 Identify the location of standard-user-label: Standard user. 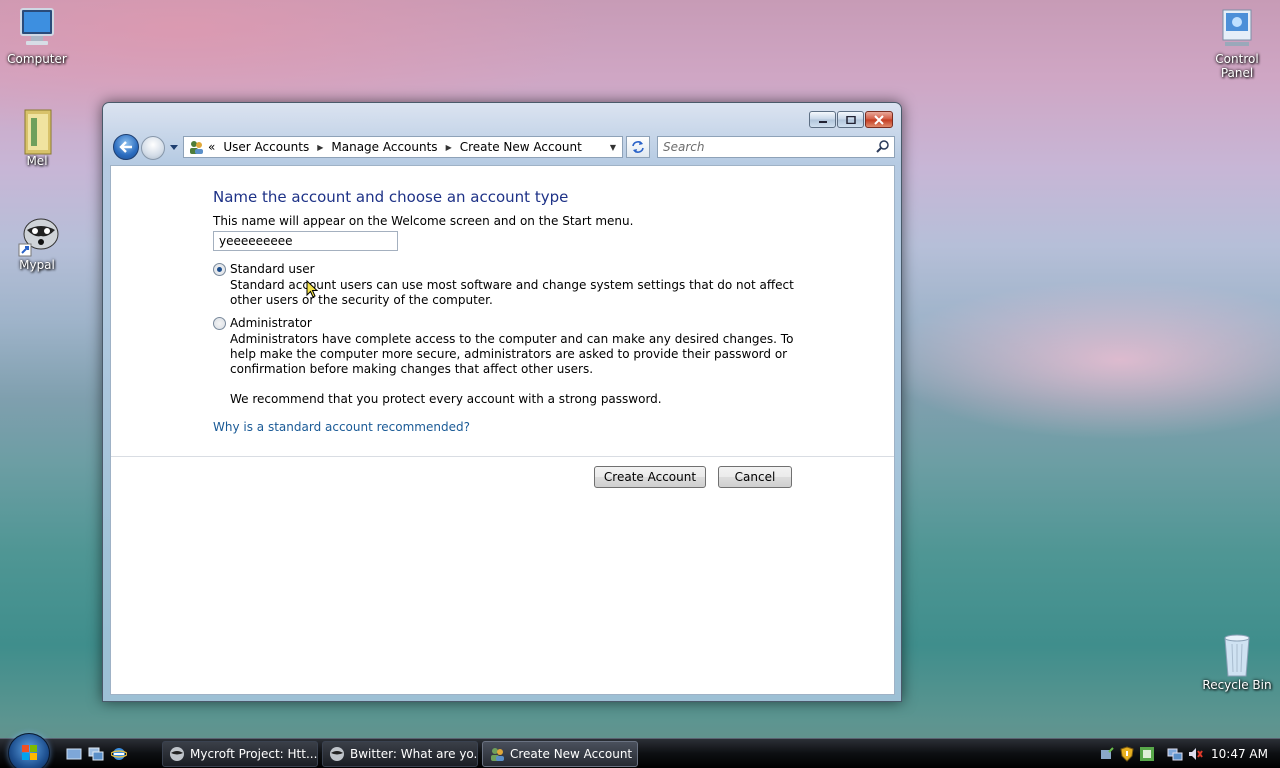
(272, 269).